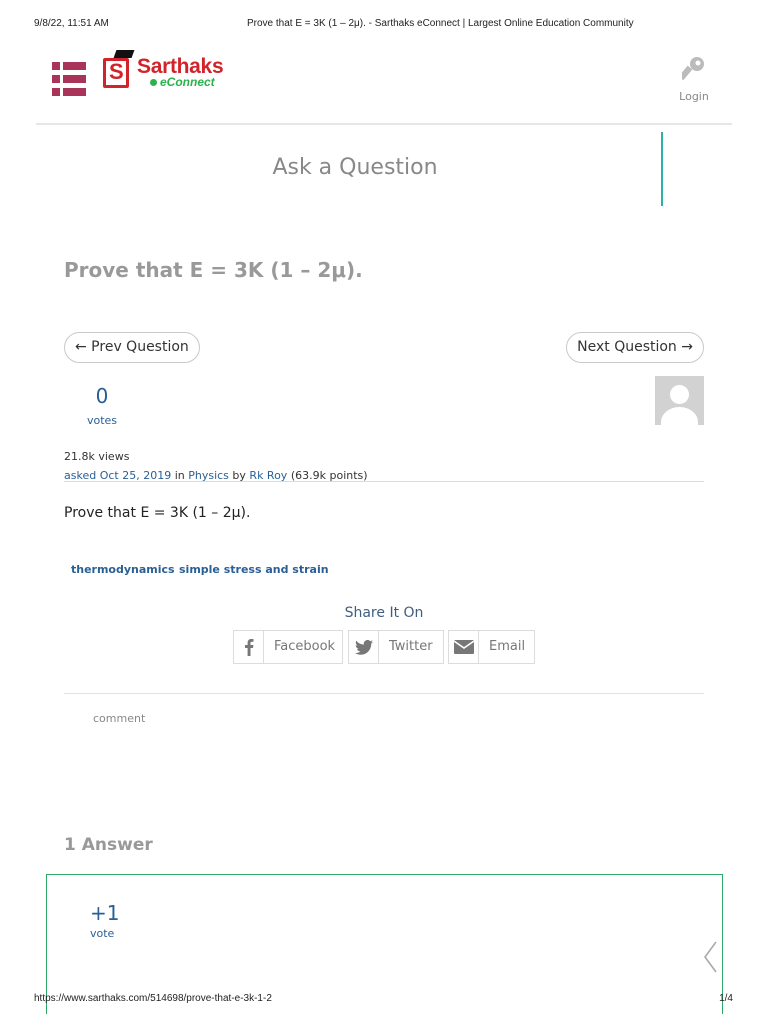  I want to click on login-label: Login, so click(694, 96).